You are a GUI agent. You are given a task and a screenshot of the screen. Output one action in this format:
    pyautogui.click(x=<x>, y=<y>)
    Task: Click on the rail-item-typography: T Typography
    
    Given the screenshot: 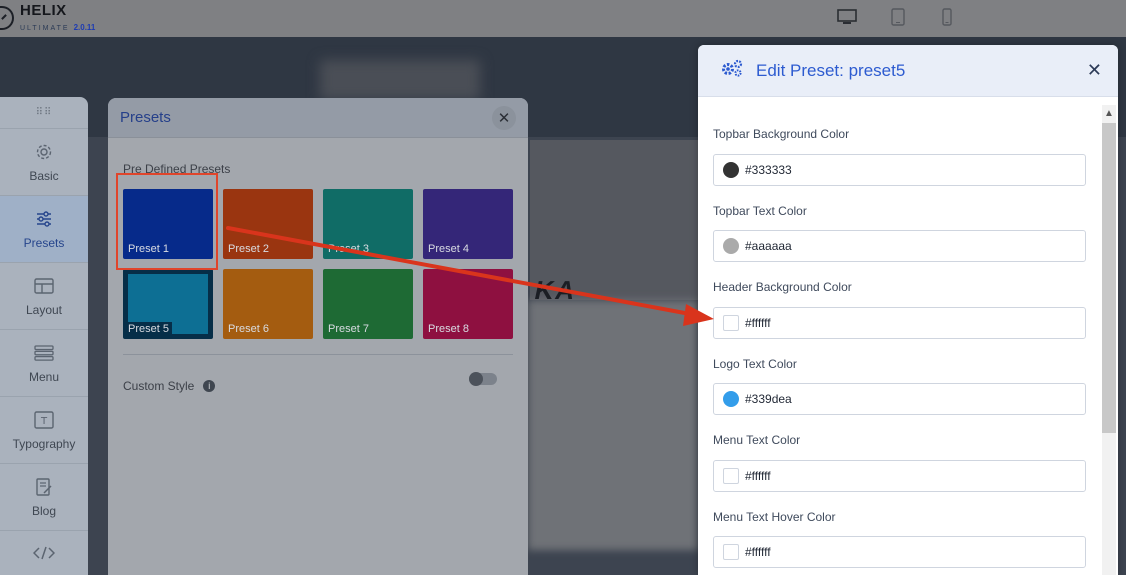 What is the action you would take?
    pyautogui.click(x=44, y=430)
    